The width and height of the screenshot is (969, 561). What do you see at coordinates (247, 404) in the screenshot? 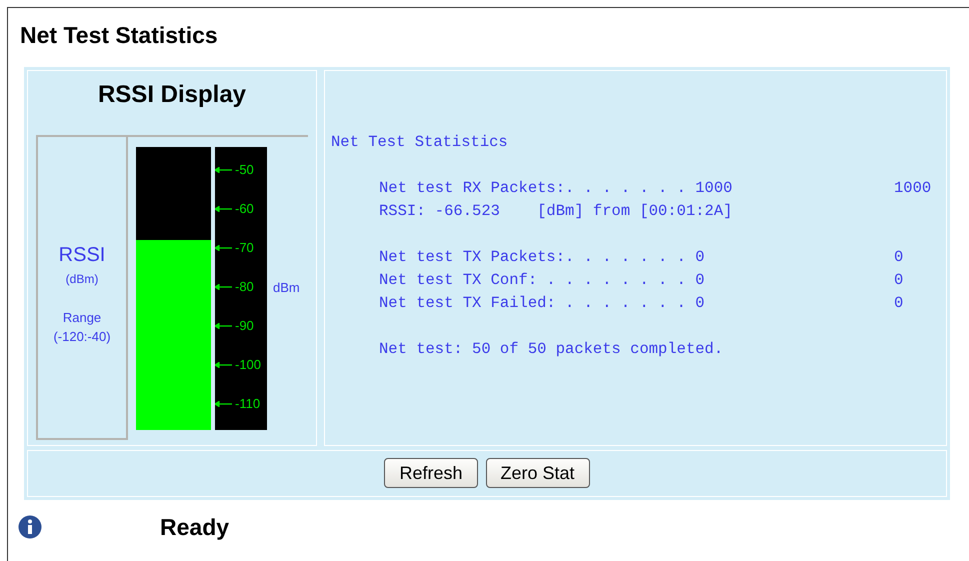
I see `tick-label: -110` at bounding box center [247, 404].